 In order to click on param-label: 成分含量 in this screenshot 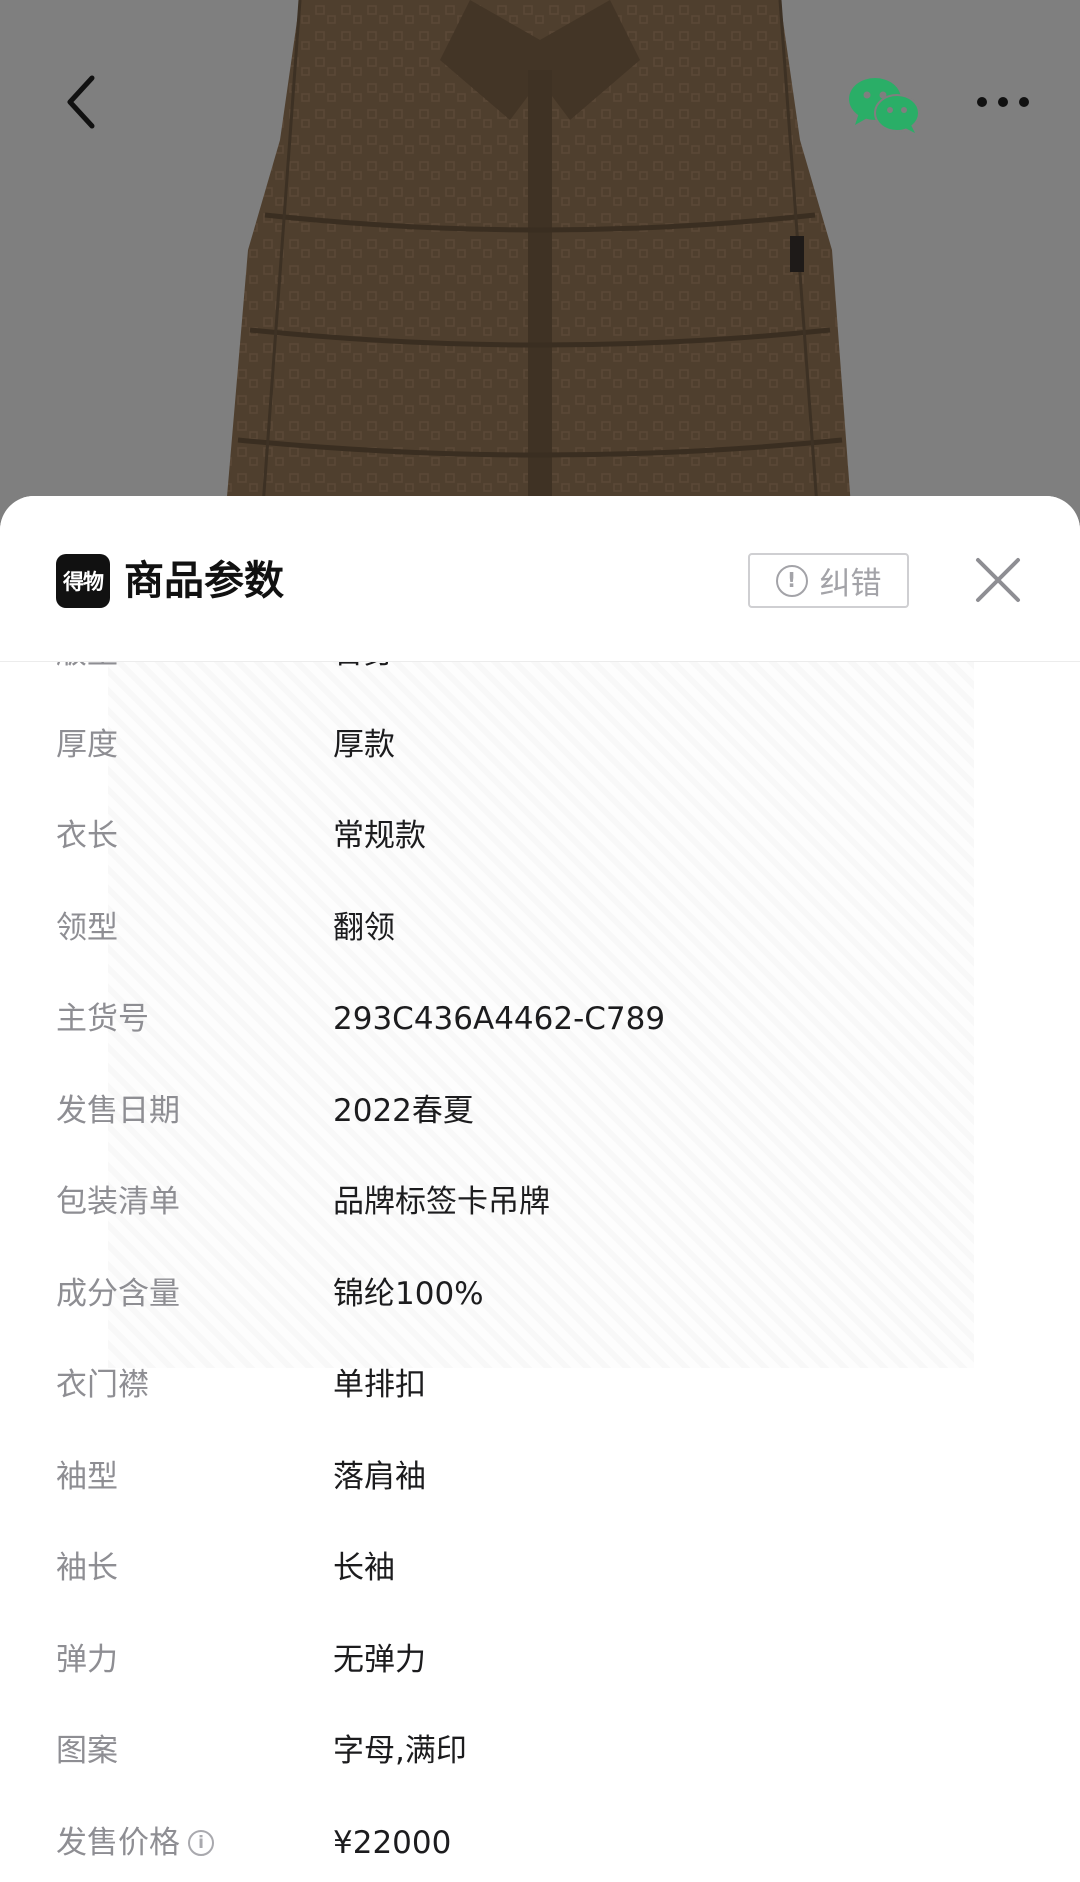, I will do `click(118, 1293)`.